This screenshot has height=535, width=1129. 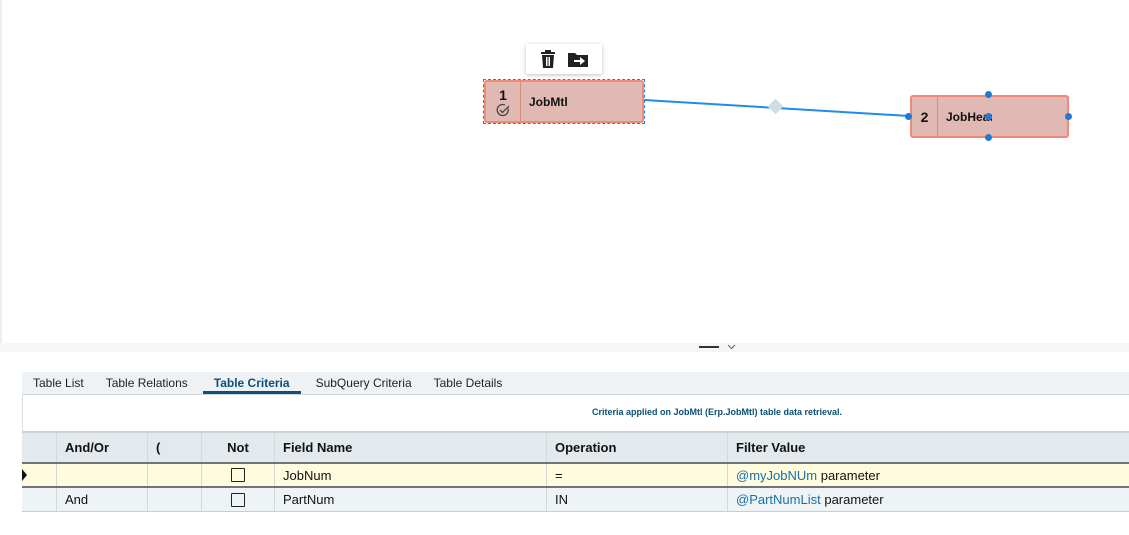 I want to click on resize-handle-left, so click(x=908, y=116).